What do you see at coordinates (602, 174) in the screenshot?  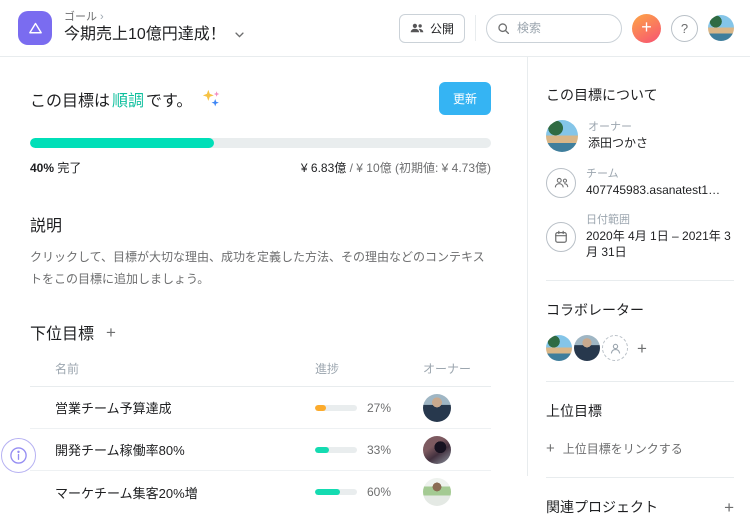 I see `team-label: チーム` at bounding box center [602, 174].